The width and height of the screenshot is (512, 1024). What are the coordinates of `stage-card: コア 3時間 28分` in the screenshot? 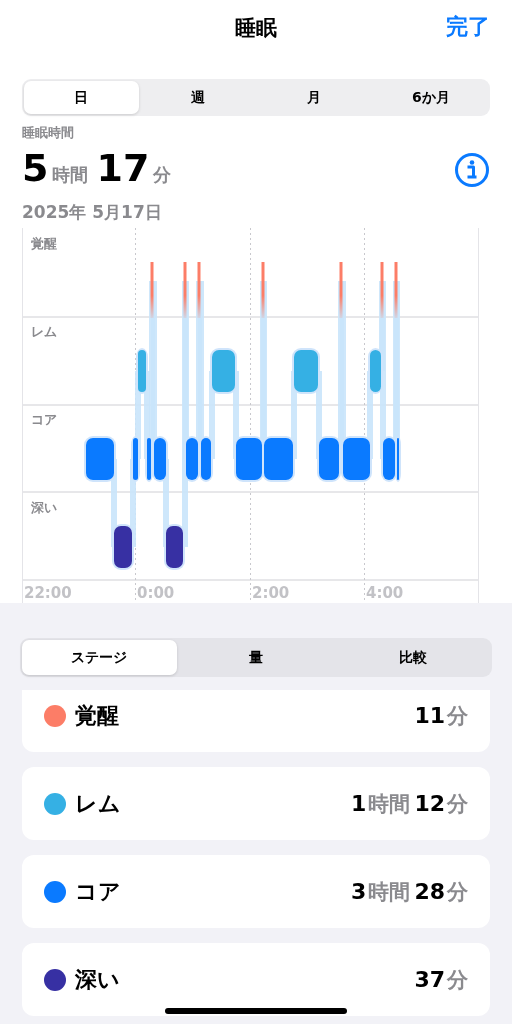 It's located at (256, 891).